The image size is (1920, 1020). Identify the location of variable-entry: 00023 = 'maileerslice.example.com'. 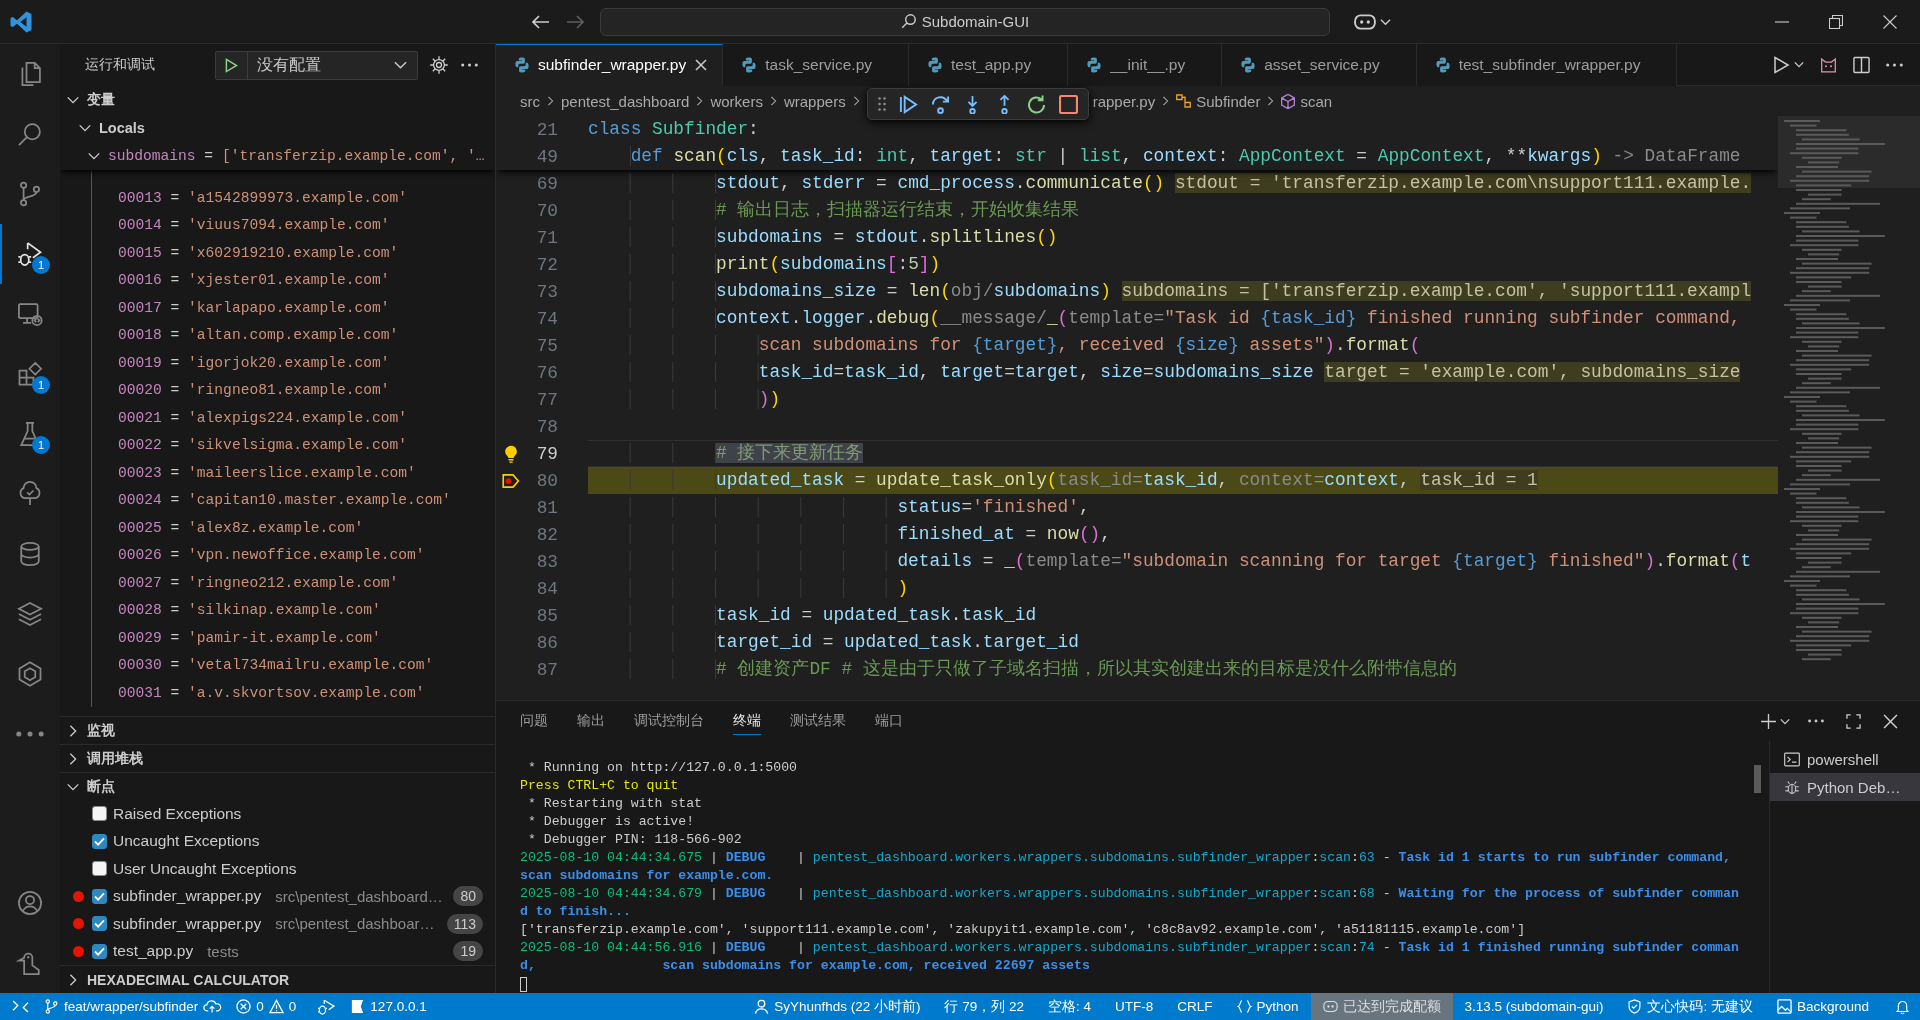
(267, 472).